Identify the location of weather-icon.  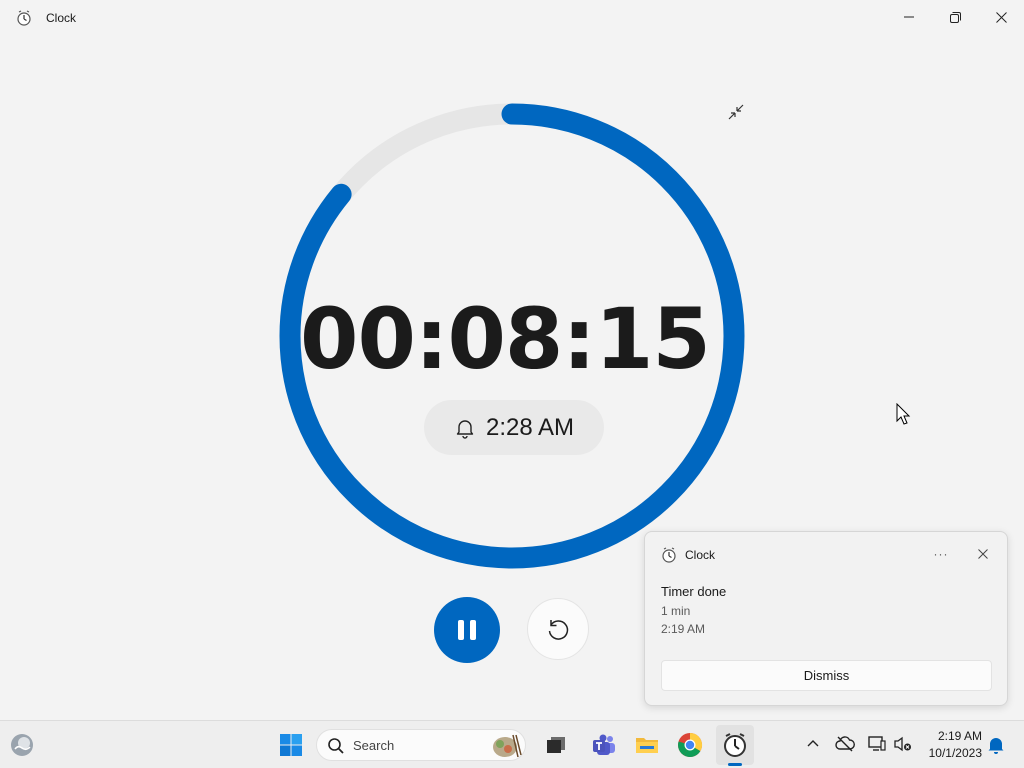
(22, 745).